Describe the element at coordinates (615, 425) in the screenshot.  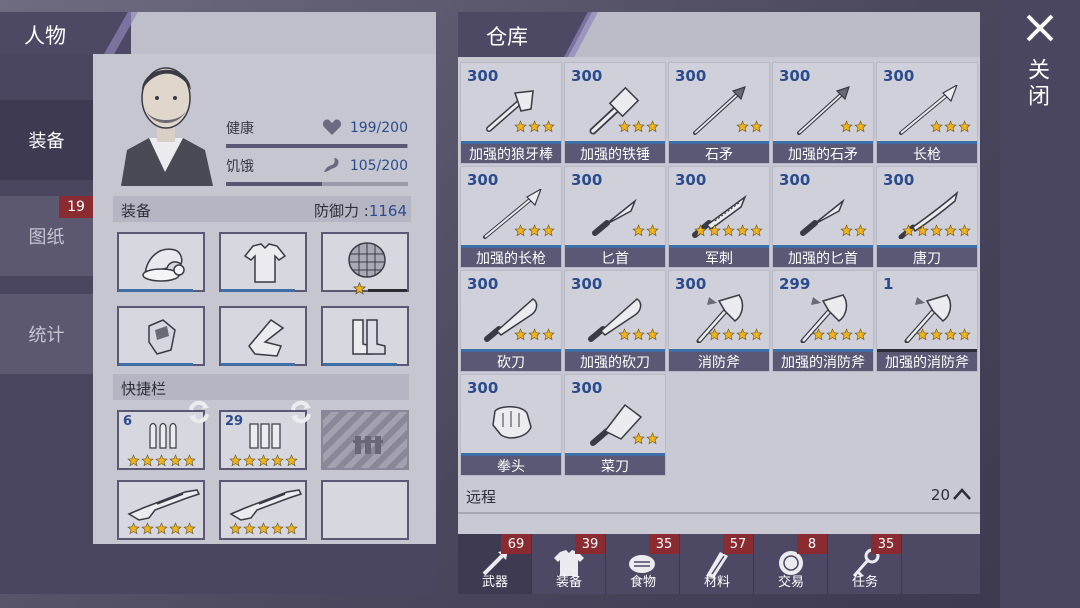
I see `warehouse-item: 300 菜刀` at that location.